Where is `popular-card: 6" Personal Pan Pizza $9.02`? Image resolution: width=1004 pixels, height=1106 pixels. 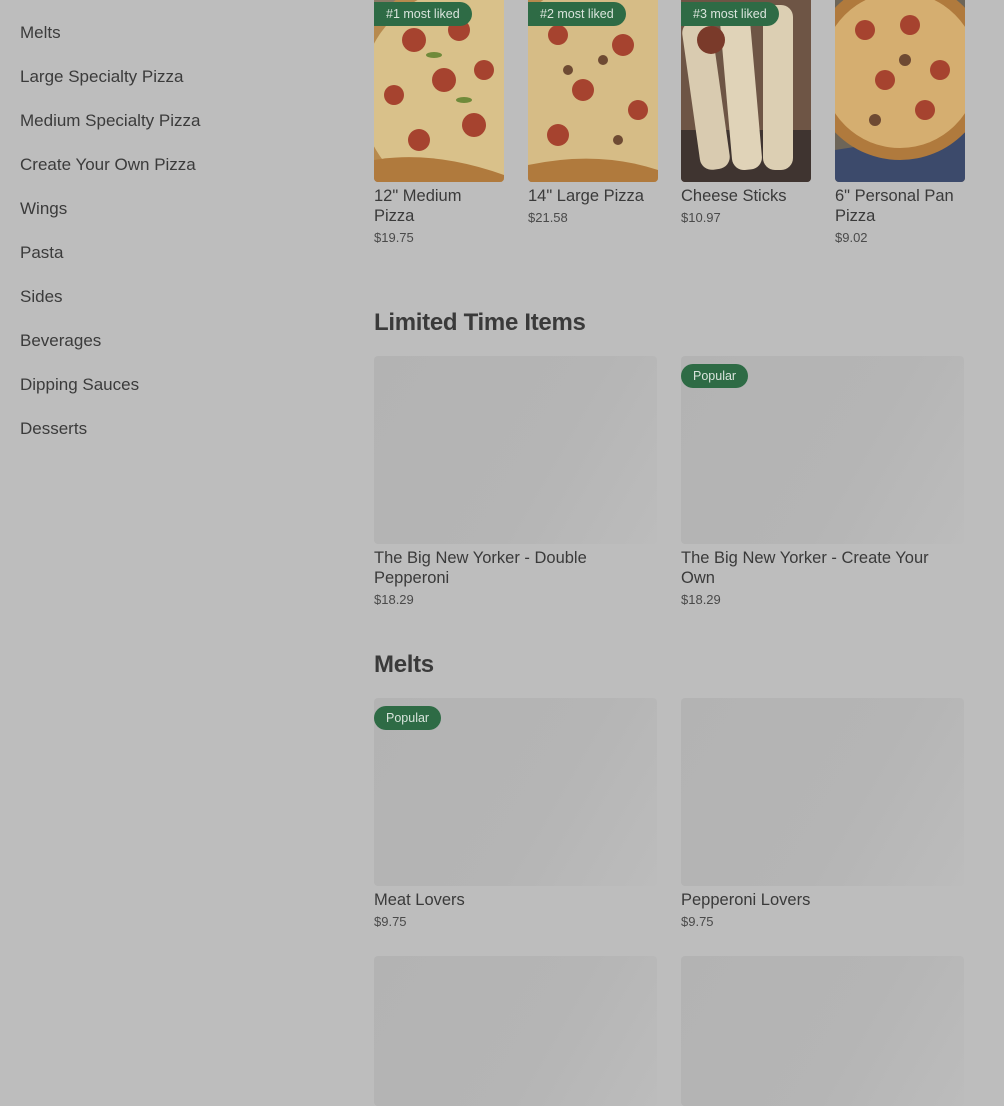 popular-card: 6" Personal Pan Pizza $9.02 is located at coordinates (900, 122).